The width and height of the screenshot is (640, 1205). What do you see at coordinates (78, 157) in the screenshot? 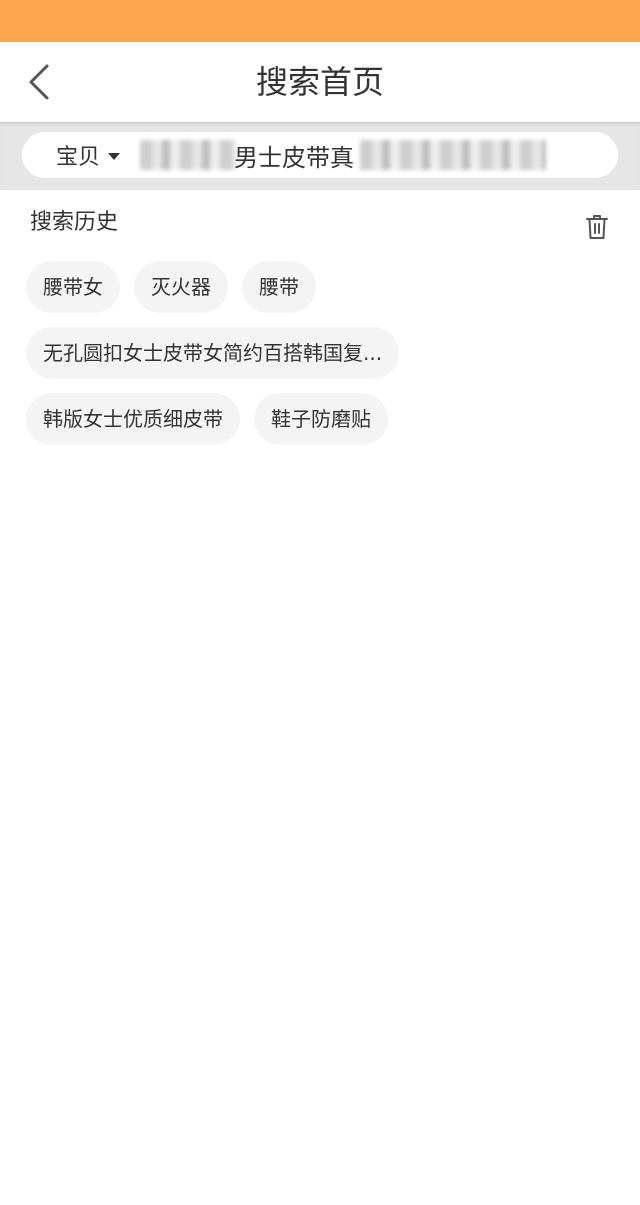
I see `search-scope-label: 宝贝` at bounding box center [78, 157].